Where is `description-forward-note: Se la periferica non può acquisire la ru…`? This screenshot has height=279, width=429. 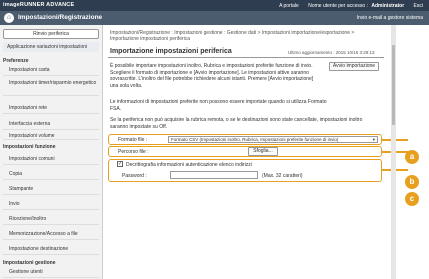 description-forward-note: Se la periferica non può acquisire la ru… is located at coordinates (236, 123).